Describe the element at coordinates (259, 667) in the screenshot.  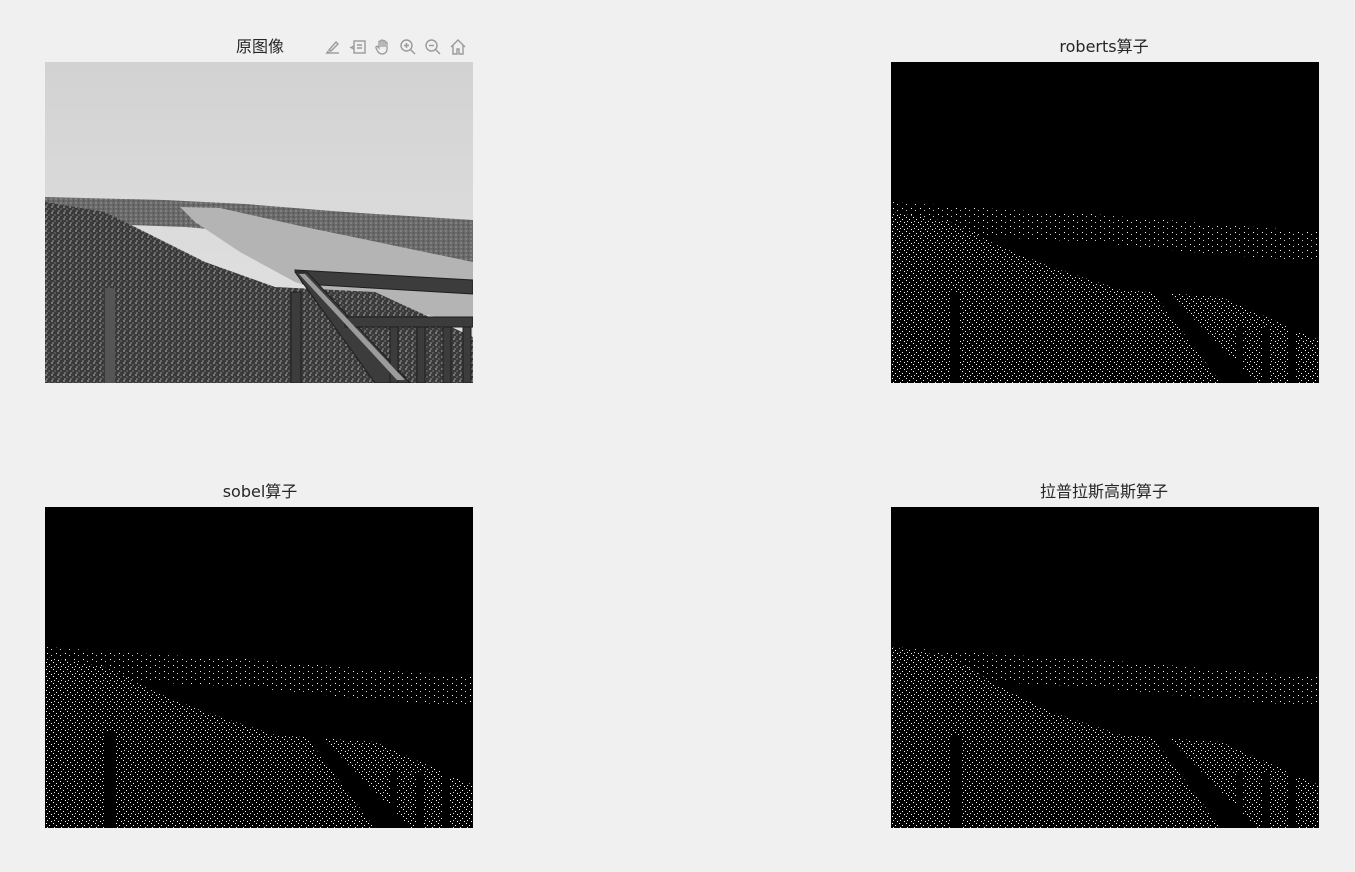
I see `sobel-edge-image` at that location.